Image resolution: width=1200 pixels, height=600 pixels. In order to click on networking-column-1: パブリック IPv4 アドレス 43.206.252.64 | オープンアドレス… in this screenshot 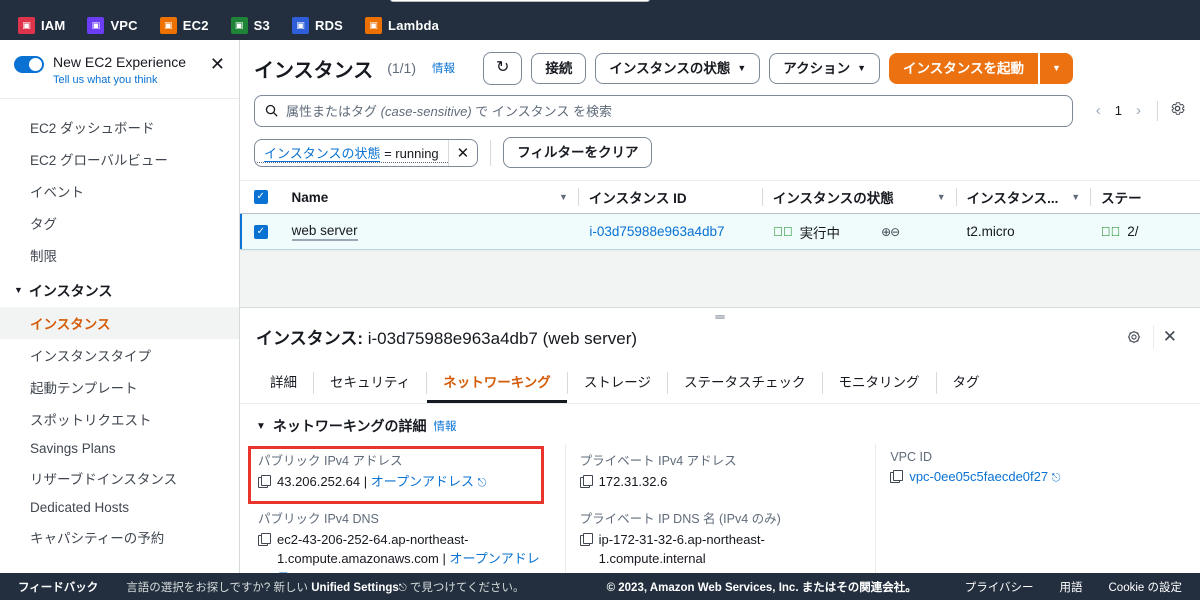, I will do `click(409, 508)`.